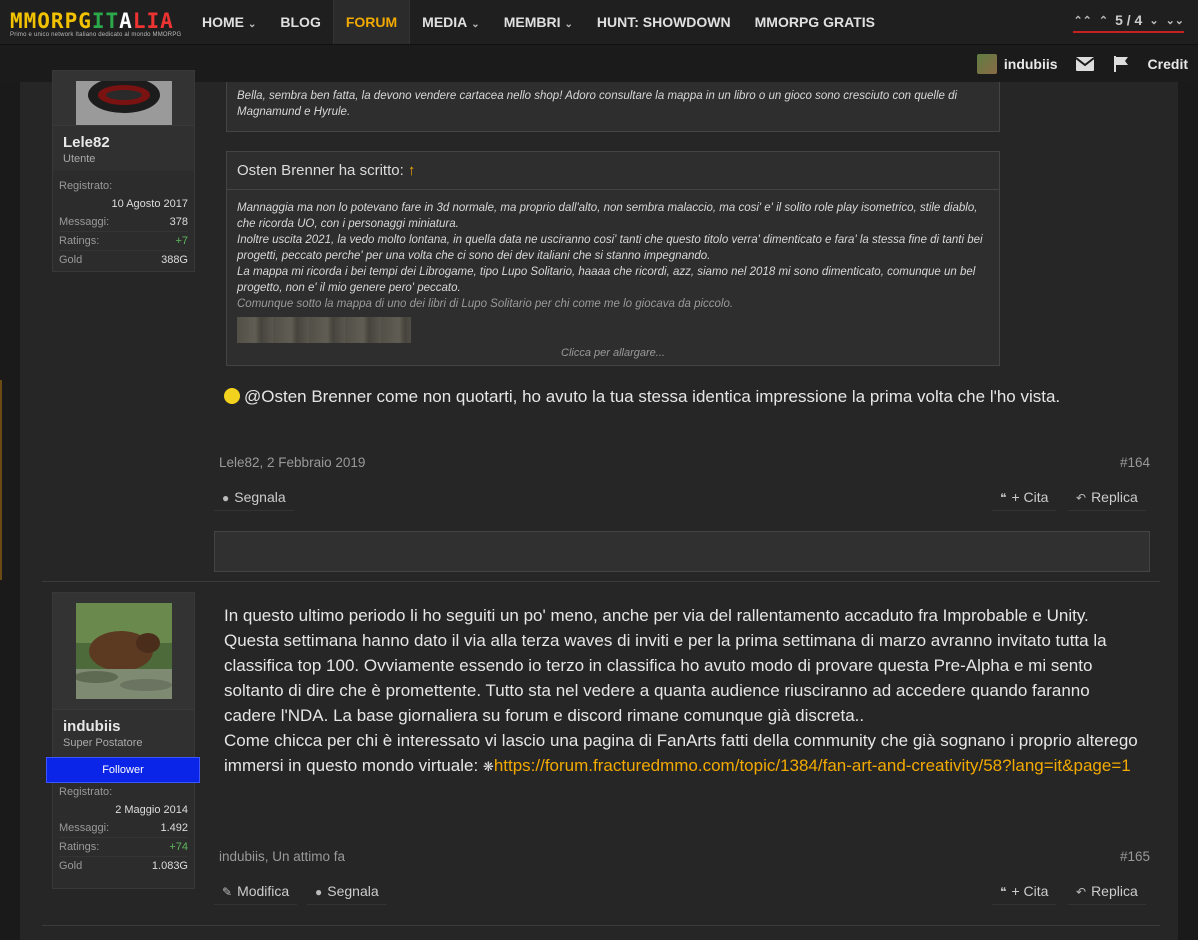 This screenshot has height=940, width=1198. Describe the element at coordinates (123, 241) in the screenshot. I see `stat-ratings: Ratings: +7` at that location.